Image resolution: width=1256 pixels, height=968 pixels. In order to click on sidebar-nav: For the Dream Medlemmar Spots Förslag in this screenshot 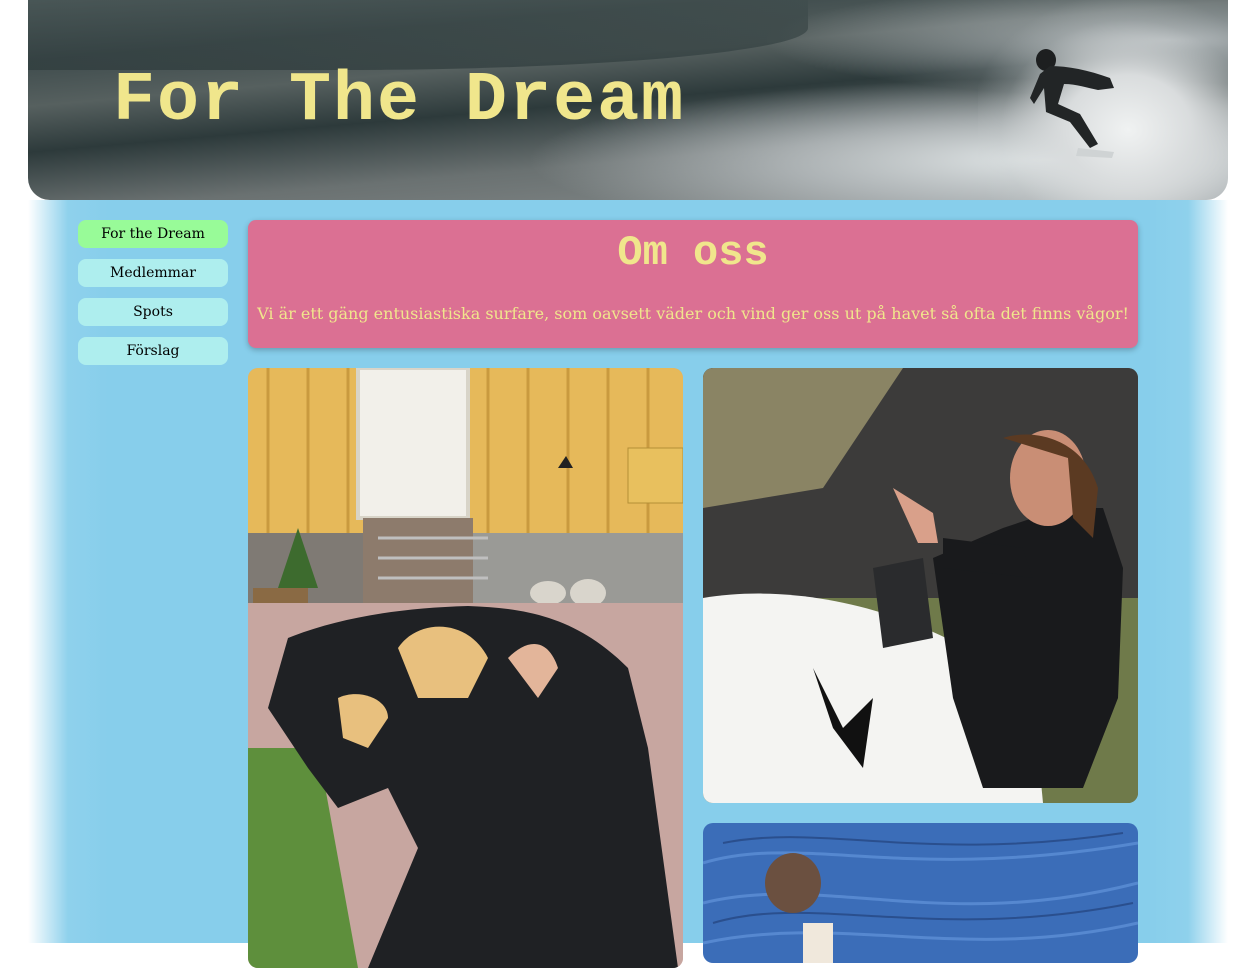, I will do `click(153, 298)`.